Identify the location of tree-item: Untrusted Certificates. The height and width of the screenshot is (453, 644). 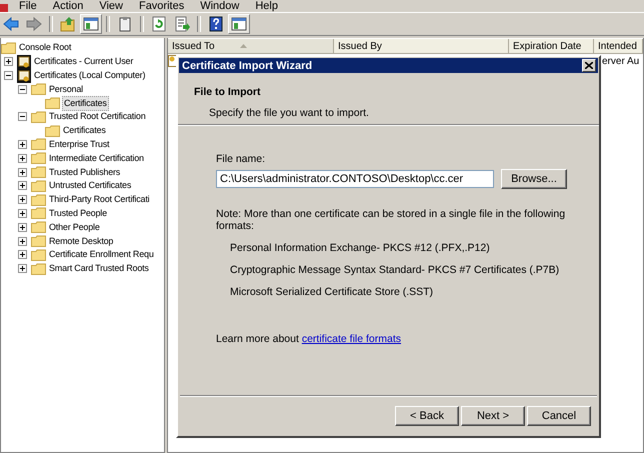
(90, 185).